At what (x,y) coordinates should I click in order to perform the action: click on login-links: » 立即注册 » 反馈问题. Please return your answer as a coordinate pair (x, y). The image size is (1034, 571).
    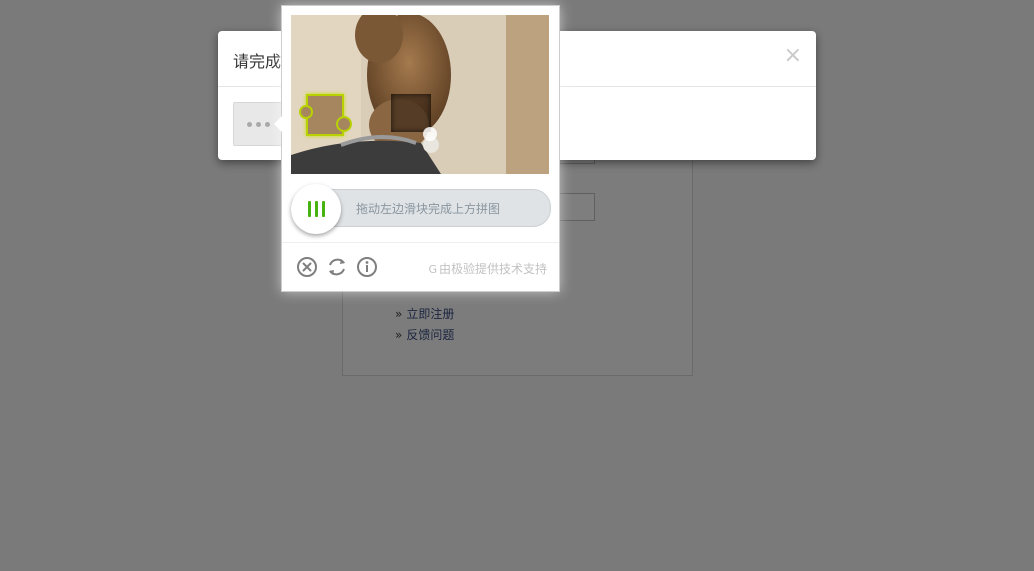
    Looking at the image, I should click on (424, 325).